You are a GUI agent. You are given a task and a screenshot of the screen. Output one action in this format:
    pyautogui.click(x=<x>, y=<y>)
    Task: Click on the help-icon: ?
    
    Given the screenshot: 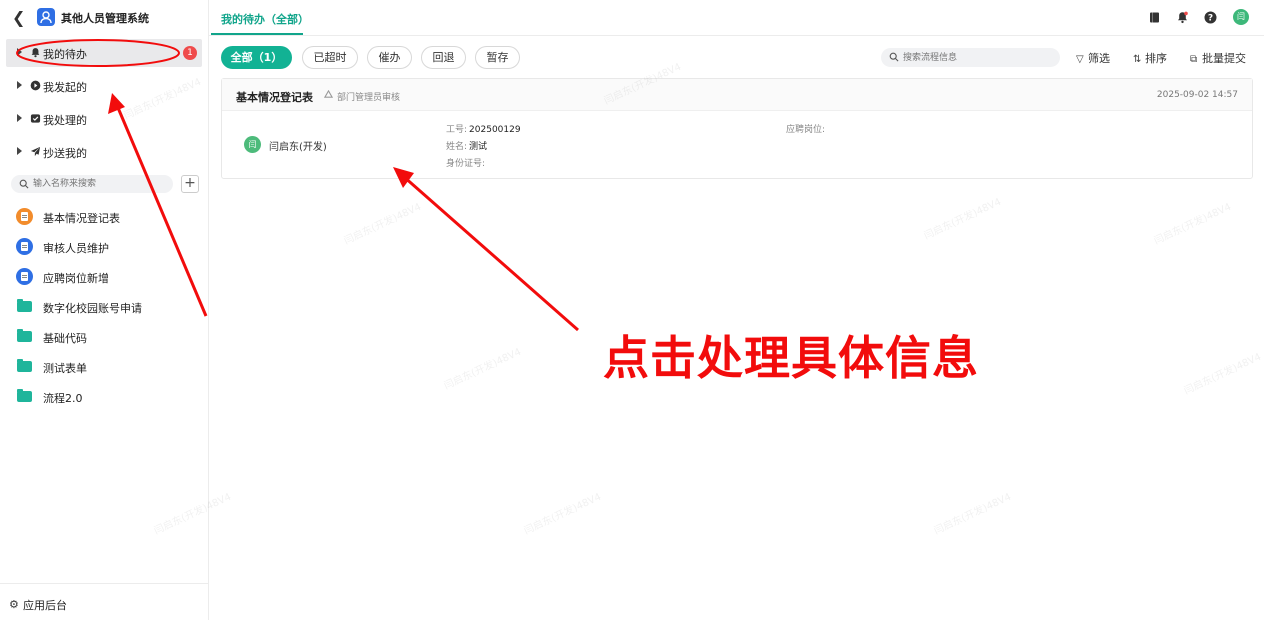 What is the action you would take?
    pyautogui.click(x=1210, y=17)
    